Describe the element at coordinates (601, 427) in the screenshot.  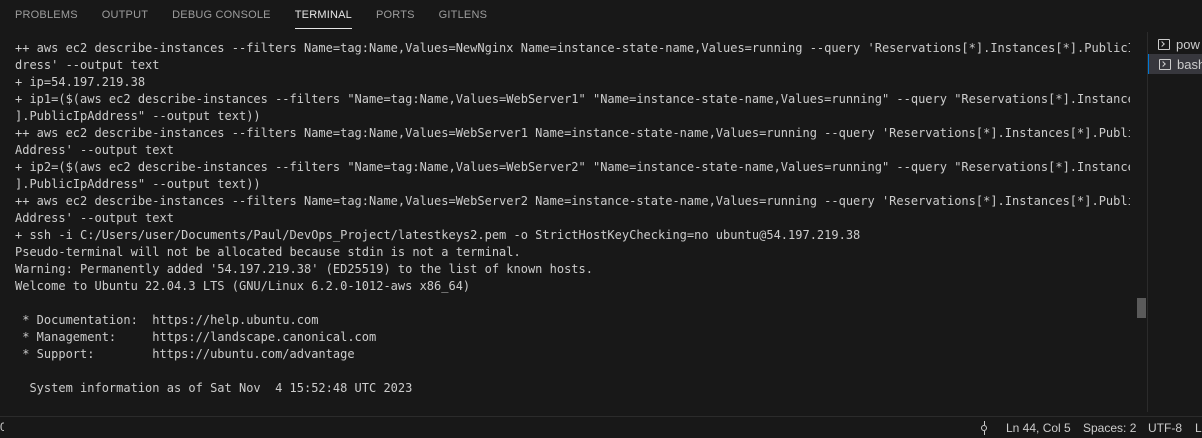
I see `status-bar: 0 Ln 44, Col 5 Spaces: 2 UTF-8 L` at that location.